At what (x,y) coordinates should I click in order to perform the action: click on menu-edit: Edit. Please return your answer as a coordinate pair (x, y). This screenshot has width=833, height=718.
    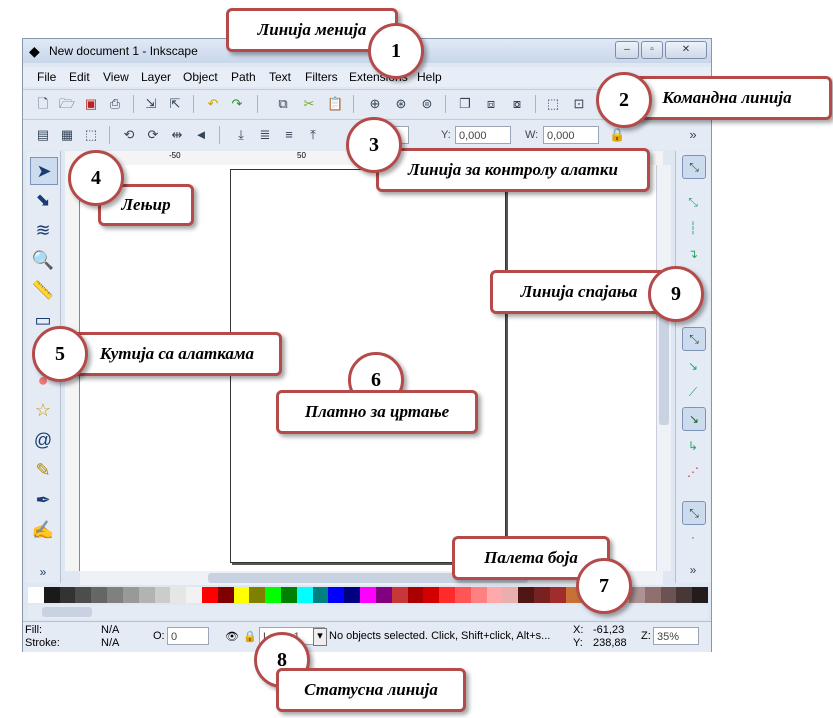
    Looking at the image, I should click on (79, 77).